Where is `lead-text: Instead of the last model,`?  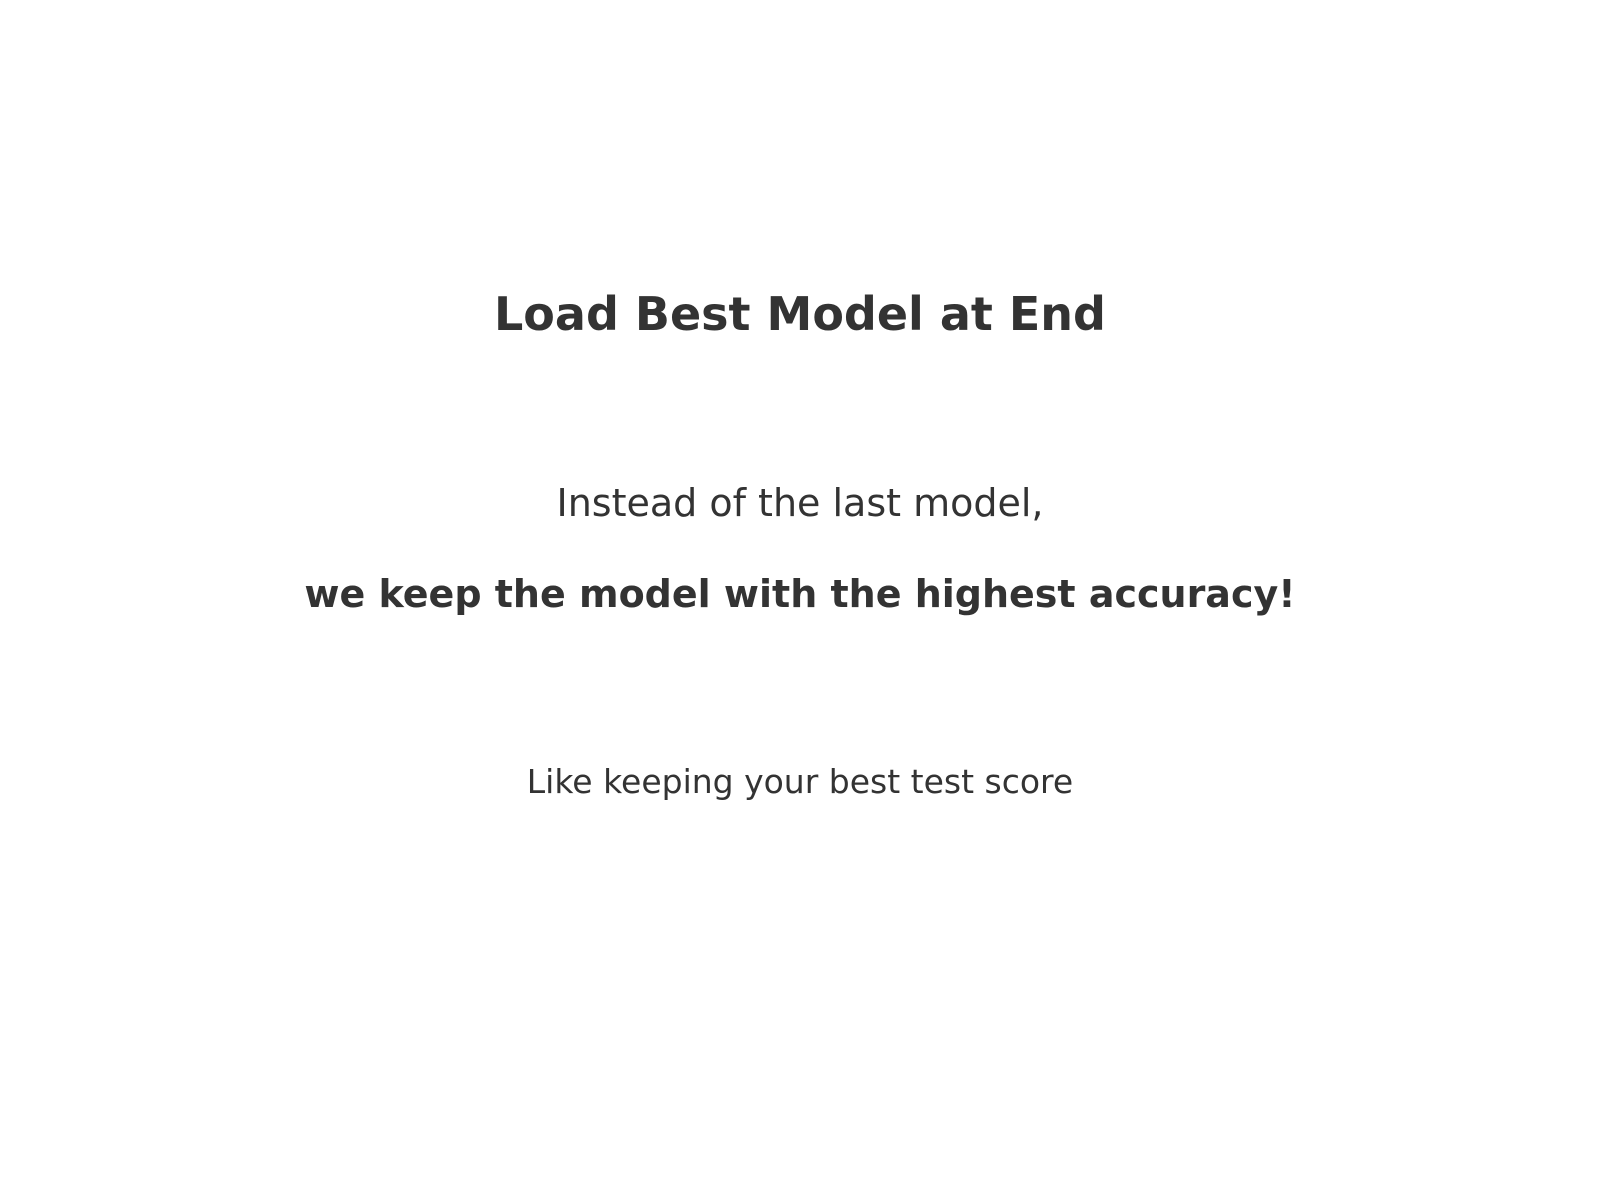
lead-text: Instead of the last model, is located at coordinates (800, 503).